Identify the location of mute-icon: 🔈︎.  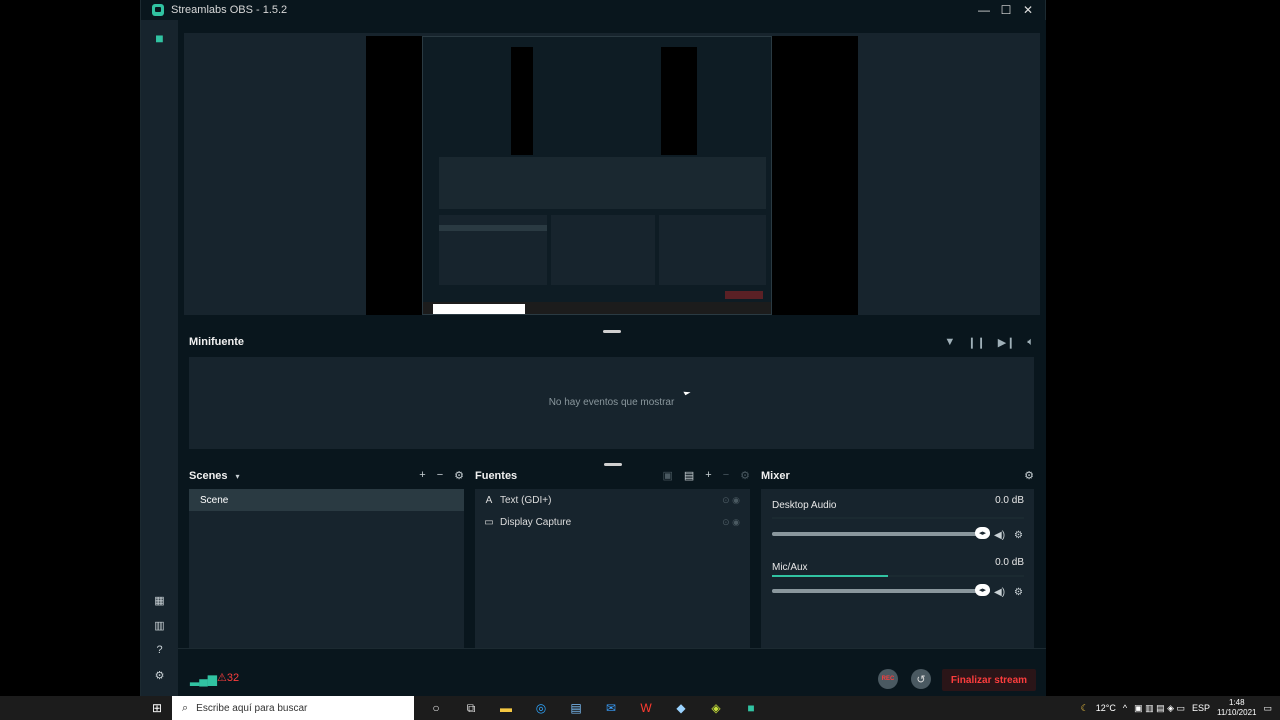
(1030, 342).